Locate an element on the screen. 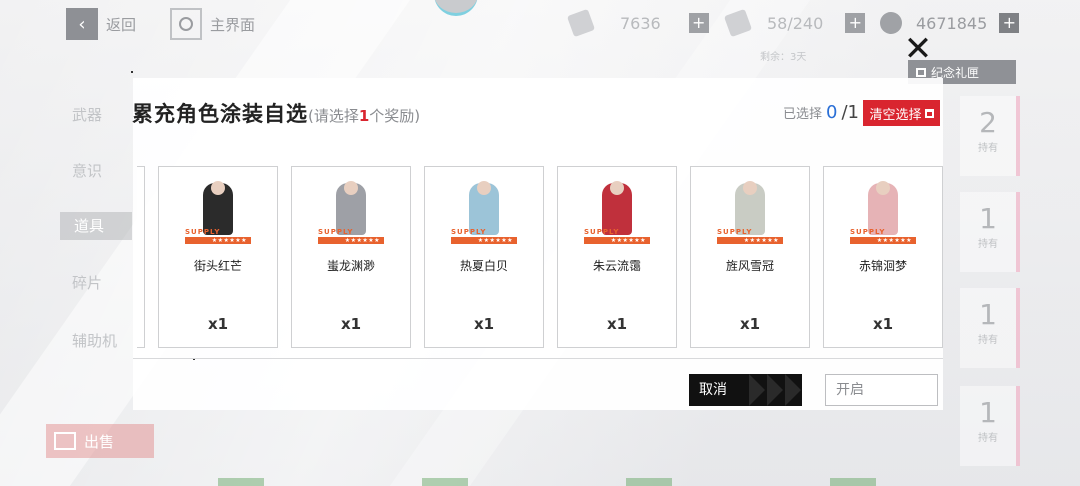  dialog-title-text: 累充角色涂装自选 is located at coordinates (220, 114).